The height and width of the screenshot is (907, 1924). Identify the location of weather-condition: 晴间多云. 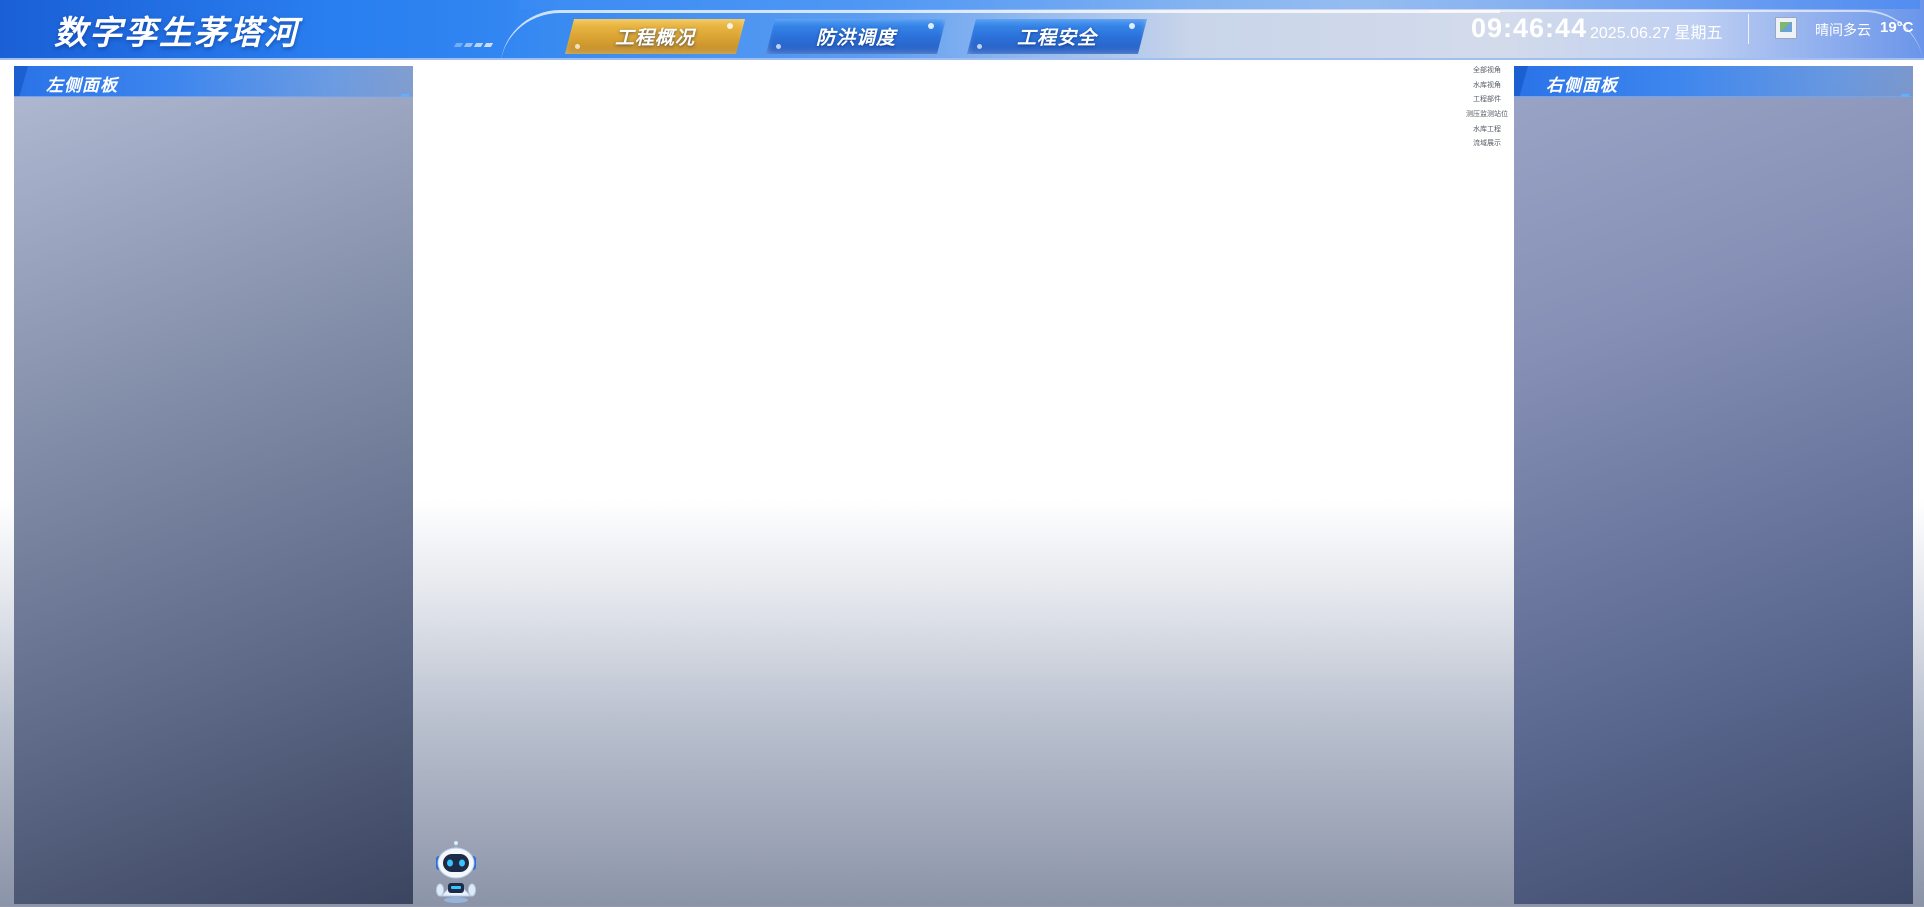
(1843, 30).